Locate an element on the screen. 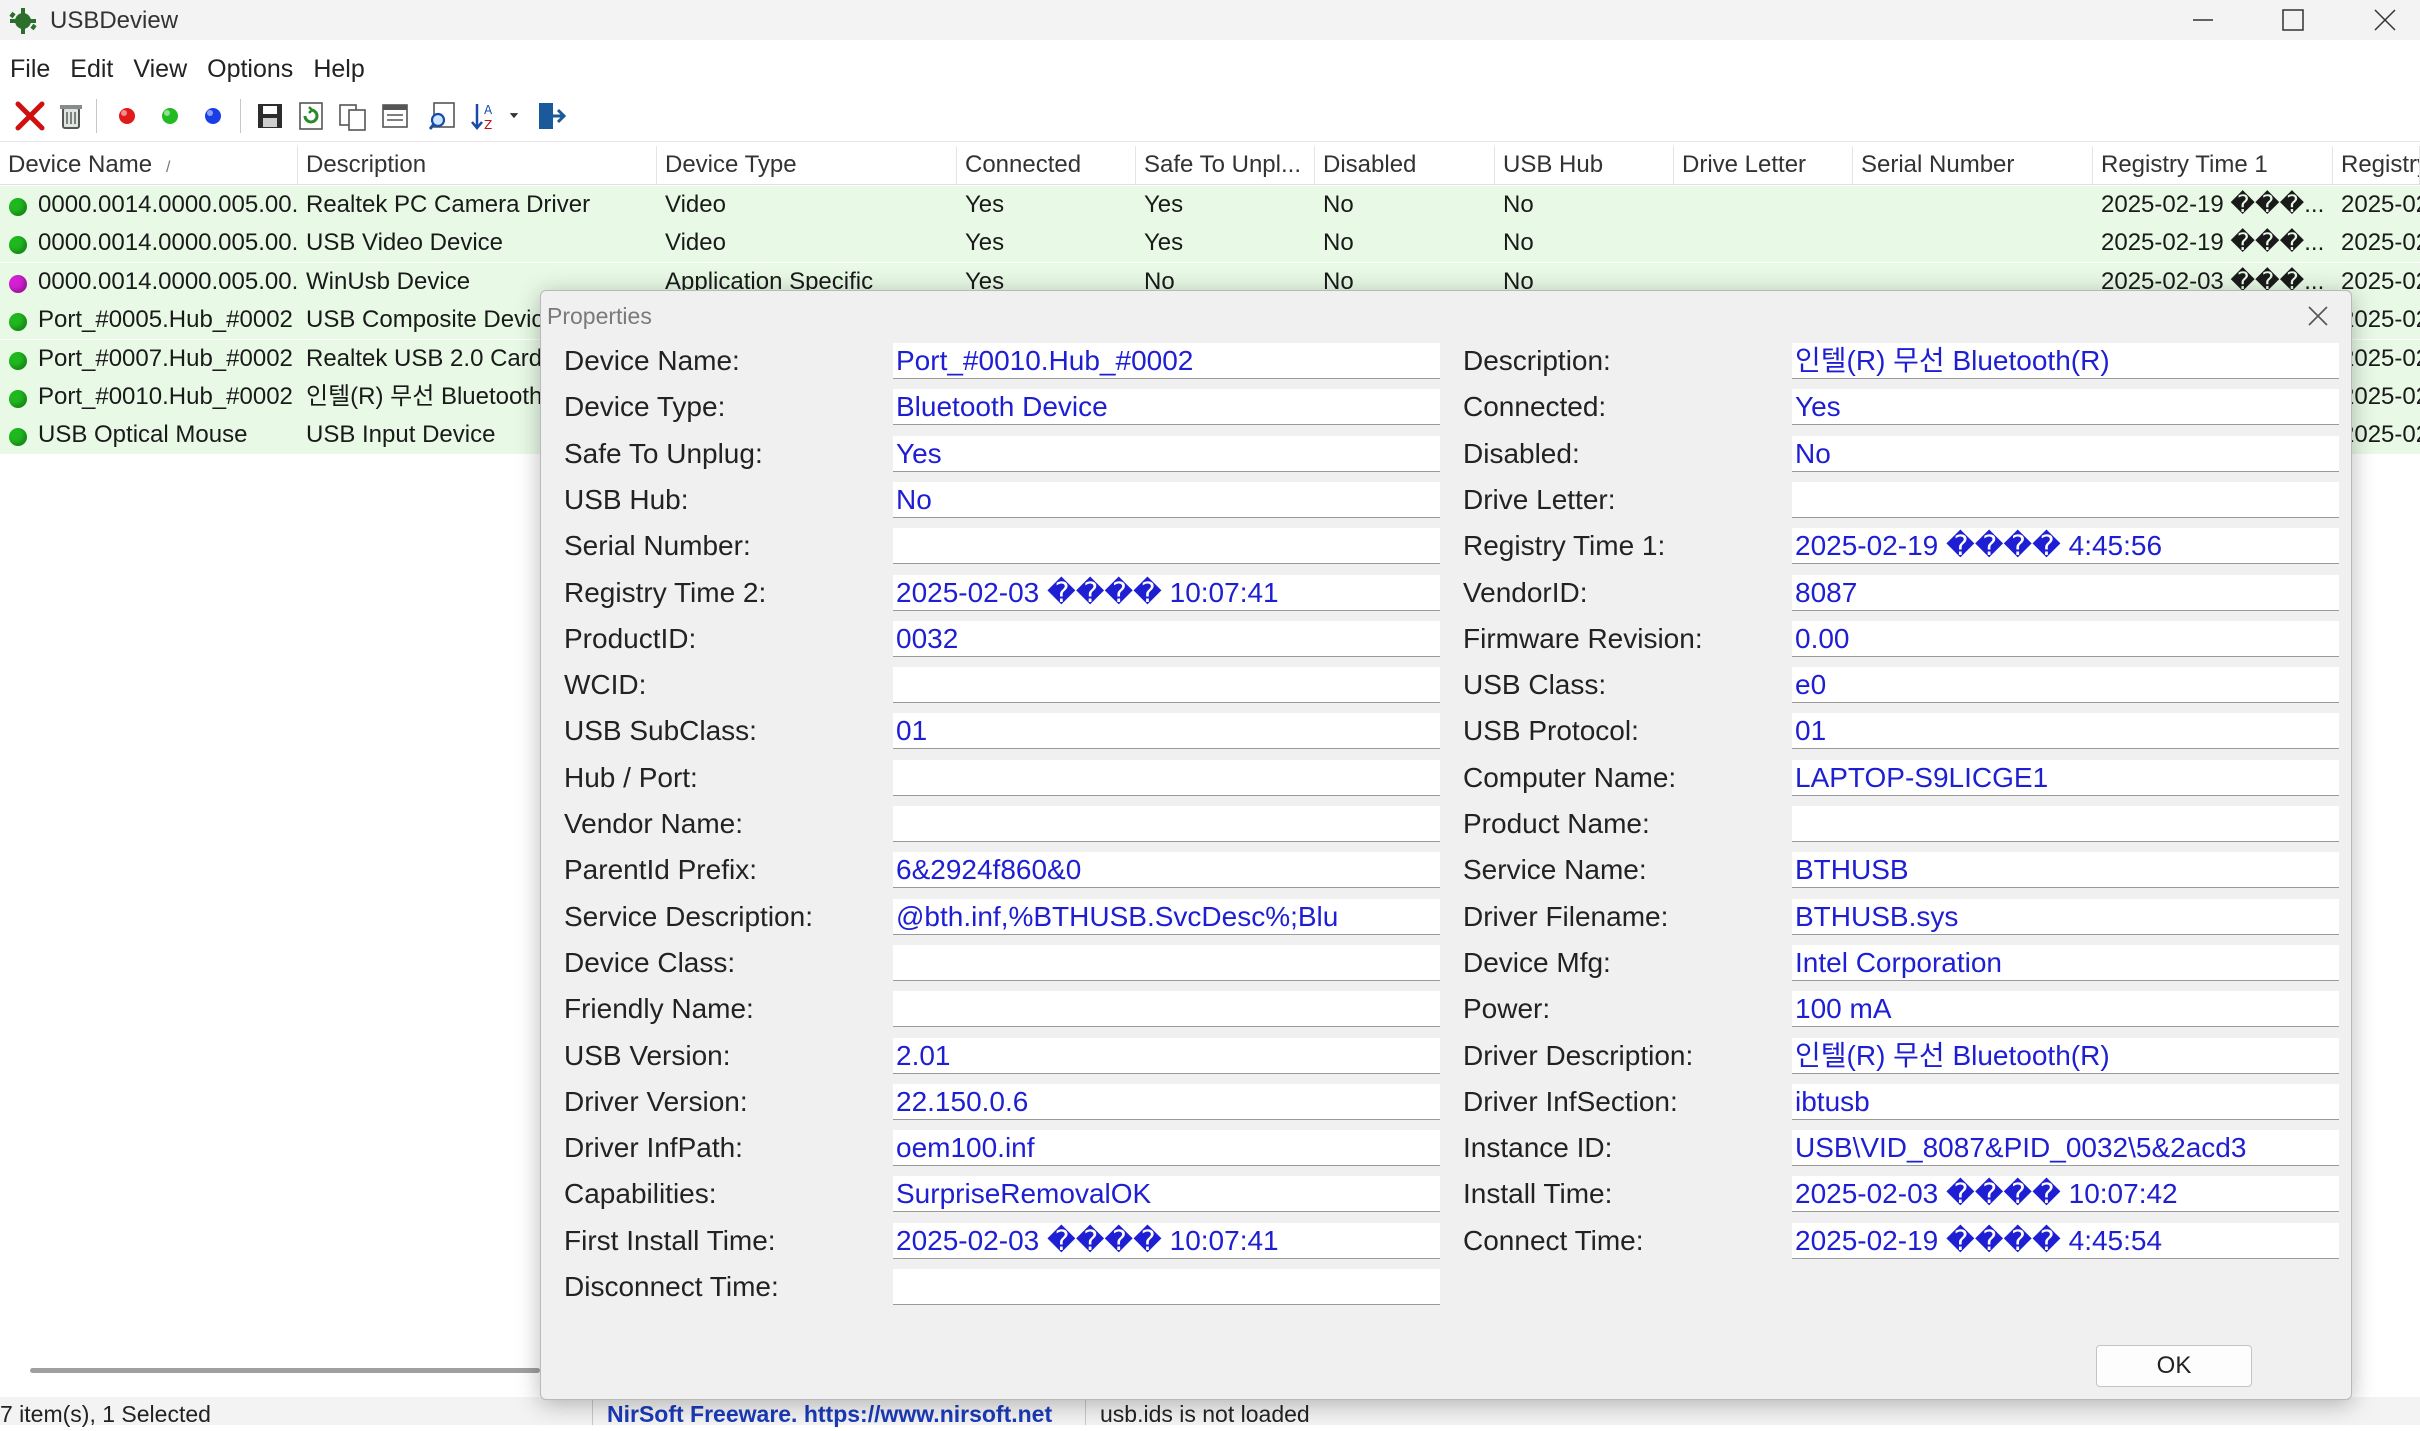 The height and width of the screenshot is (1431, 2420). label-registry-time-2: Registry Time 2: is located at coordinates (665, 592).